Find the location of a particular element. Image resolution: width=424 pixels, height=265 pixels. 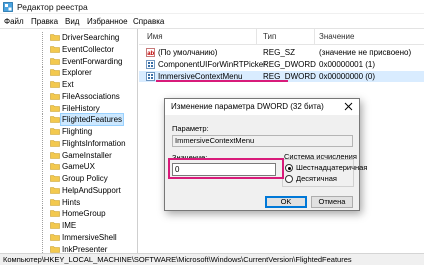

tree-item-label: GameUX is located at coordinates (78, 167).